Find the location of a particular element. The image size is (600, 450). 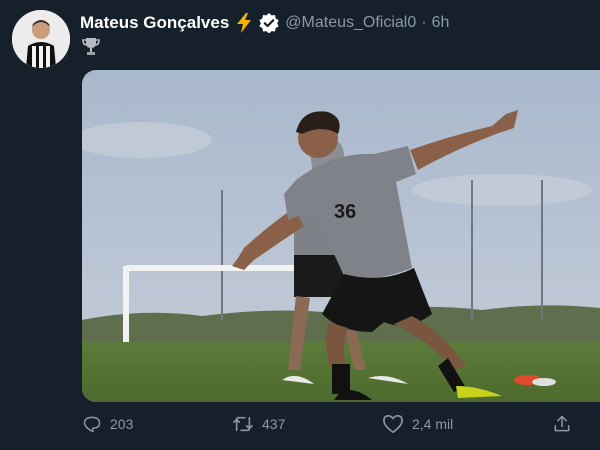

author-handle: @Mateus_Oficial0 is located at coordinates (350, 23).